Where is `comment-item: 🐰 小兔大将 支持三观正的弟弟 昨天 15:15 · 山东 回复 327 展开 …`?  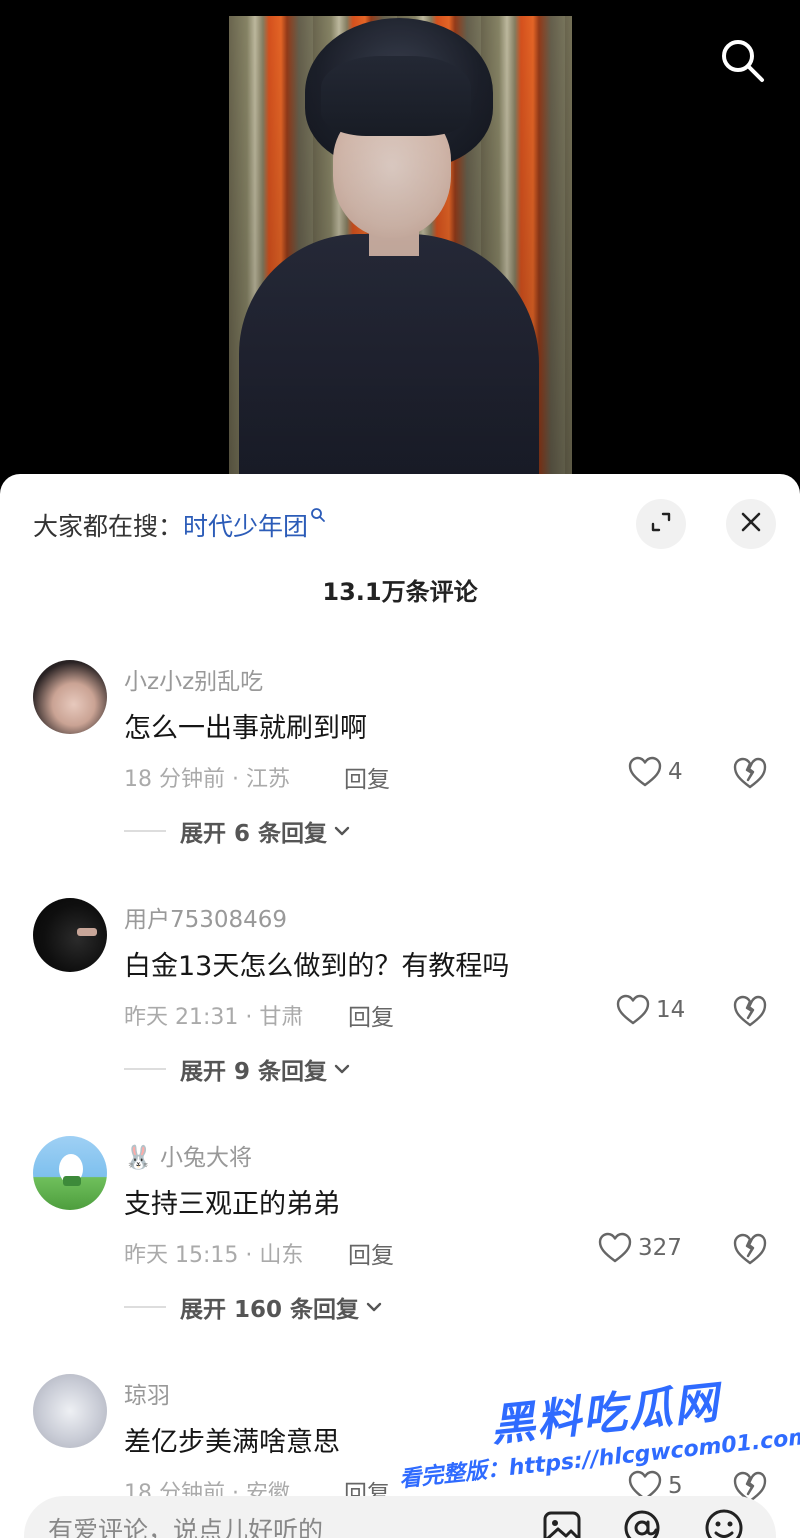 comment-item: 🐰 小兔大将 支持三观正的弟弟 昨天 15:15 · 山东 回复 327 展开 … is located at coordinates (400, 1251).